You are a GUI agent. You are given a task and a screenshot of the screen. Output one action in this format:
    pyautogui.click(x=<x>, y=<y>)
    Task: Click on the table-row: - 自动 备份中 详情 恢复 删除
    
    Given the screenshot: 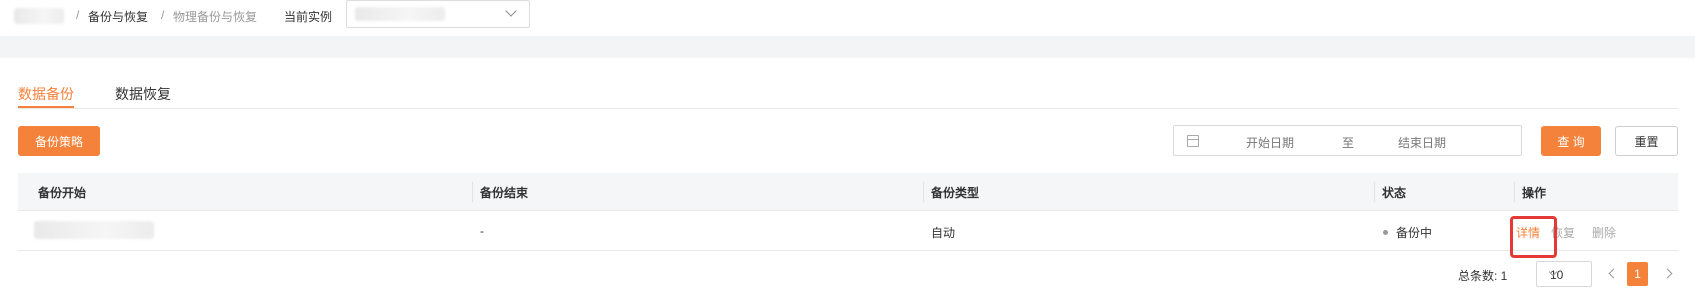 What is the action you would take?
    pyautogui.click(x=848, y=231)
    